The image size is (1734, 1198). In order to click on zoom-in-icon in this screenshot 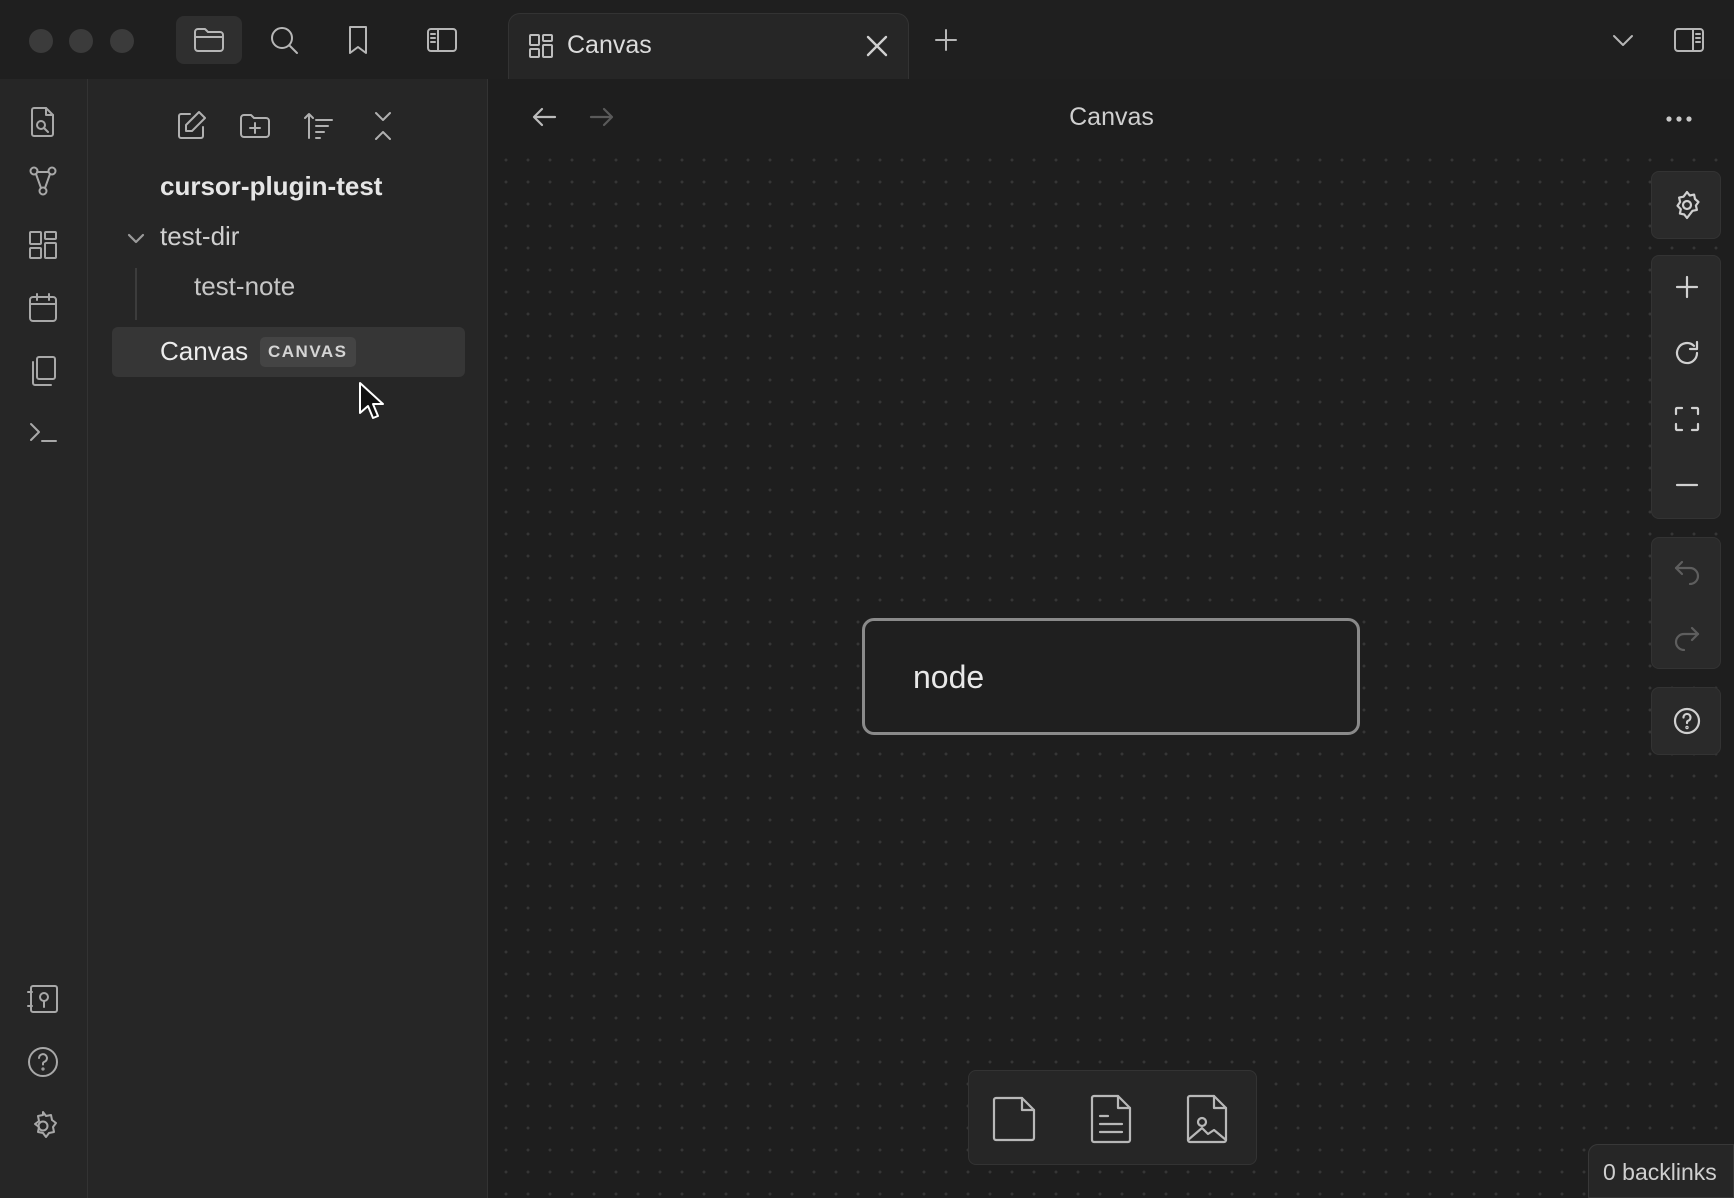, I will do `click(1687, 287)`.